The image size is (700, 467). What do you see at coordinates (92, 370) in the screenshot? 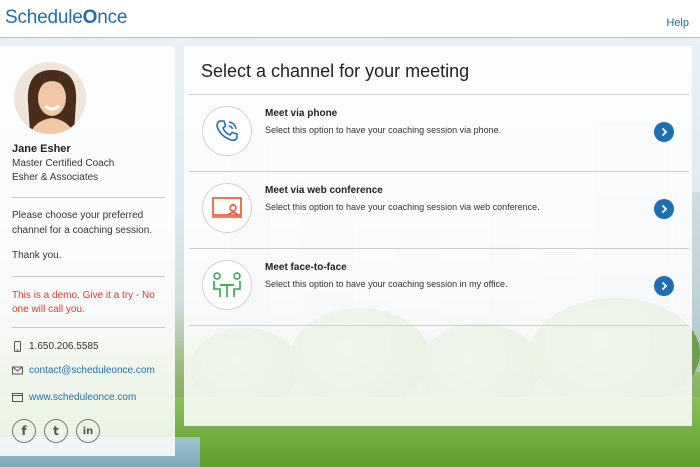
I see `email-link: contact@scheduleonce.com` at bounding box center [92, 370].